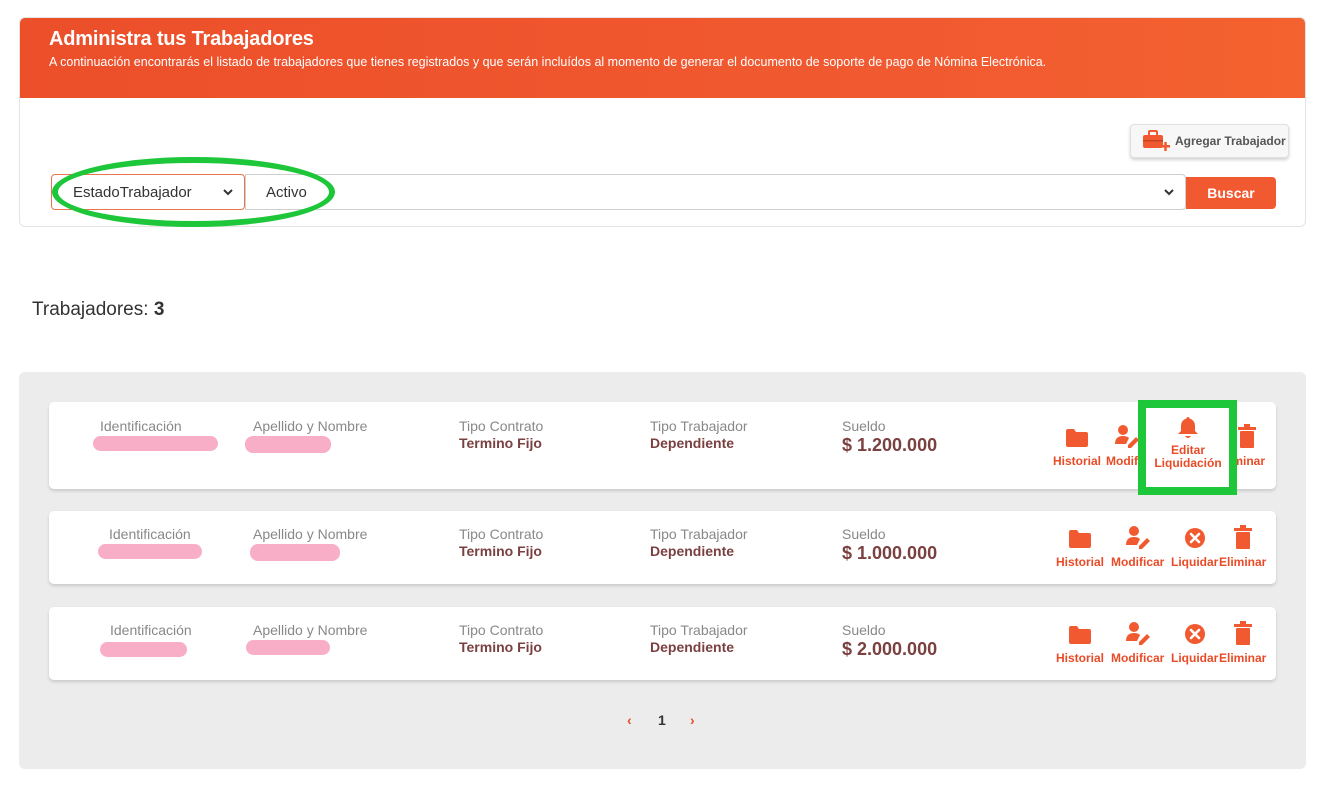 This screenshot has width=1329, height=786. I want to click on filter-value-text: Activo, so click(286, 192).